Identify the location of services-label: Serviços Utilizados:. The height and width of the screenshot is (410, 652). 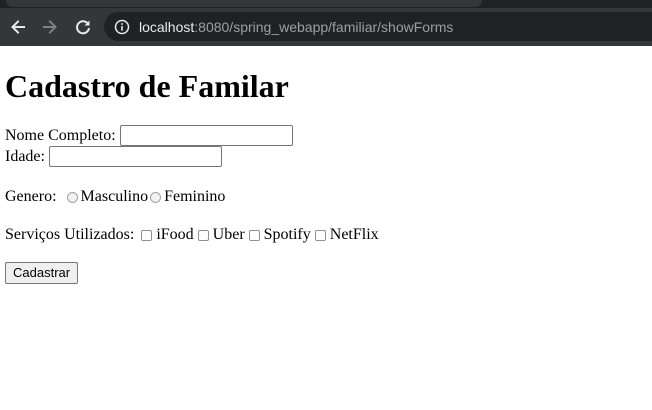
(70, 234).